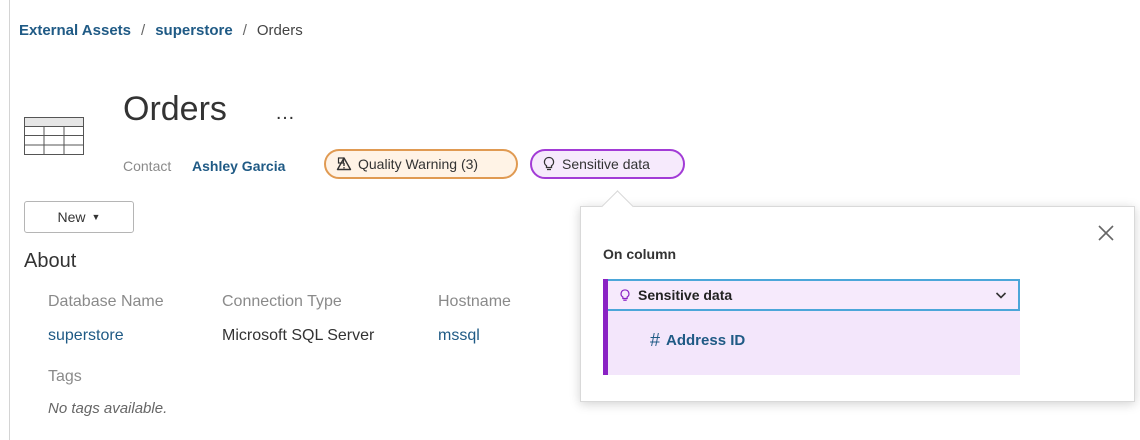 The height and width of the screenshot is (440, 1140). I want to click on close-icon, so click(1106, 233).